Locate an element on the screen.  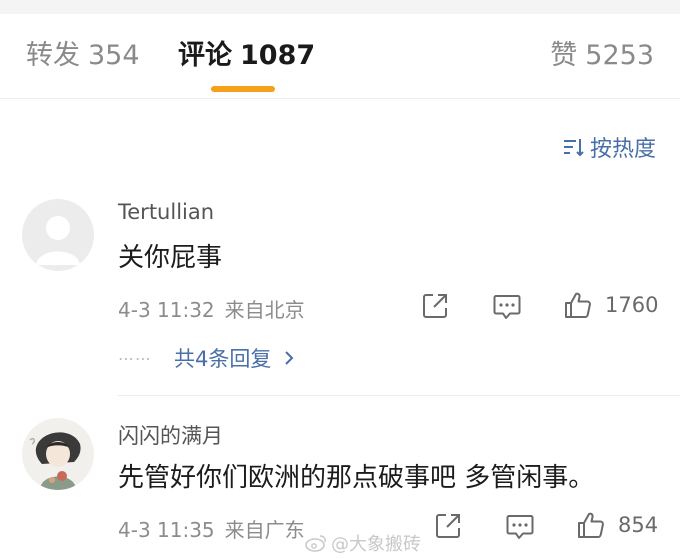
user-avatar-illustration is located at coordinates (58, 454).